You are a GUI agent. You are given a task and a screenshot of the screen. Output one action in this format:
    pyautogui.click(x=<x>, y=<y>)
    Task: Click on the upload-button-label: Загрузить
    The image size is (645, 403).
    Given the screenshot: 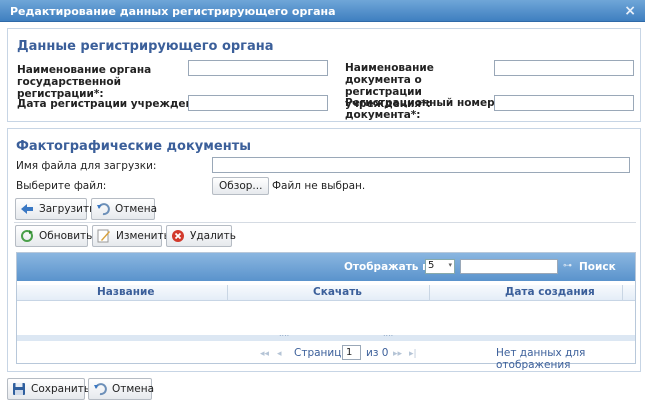 What is the action you would take?
    pyautogui.click(x=67, y=209)
    